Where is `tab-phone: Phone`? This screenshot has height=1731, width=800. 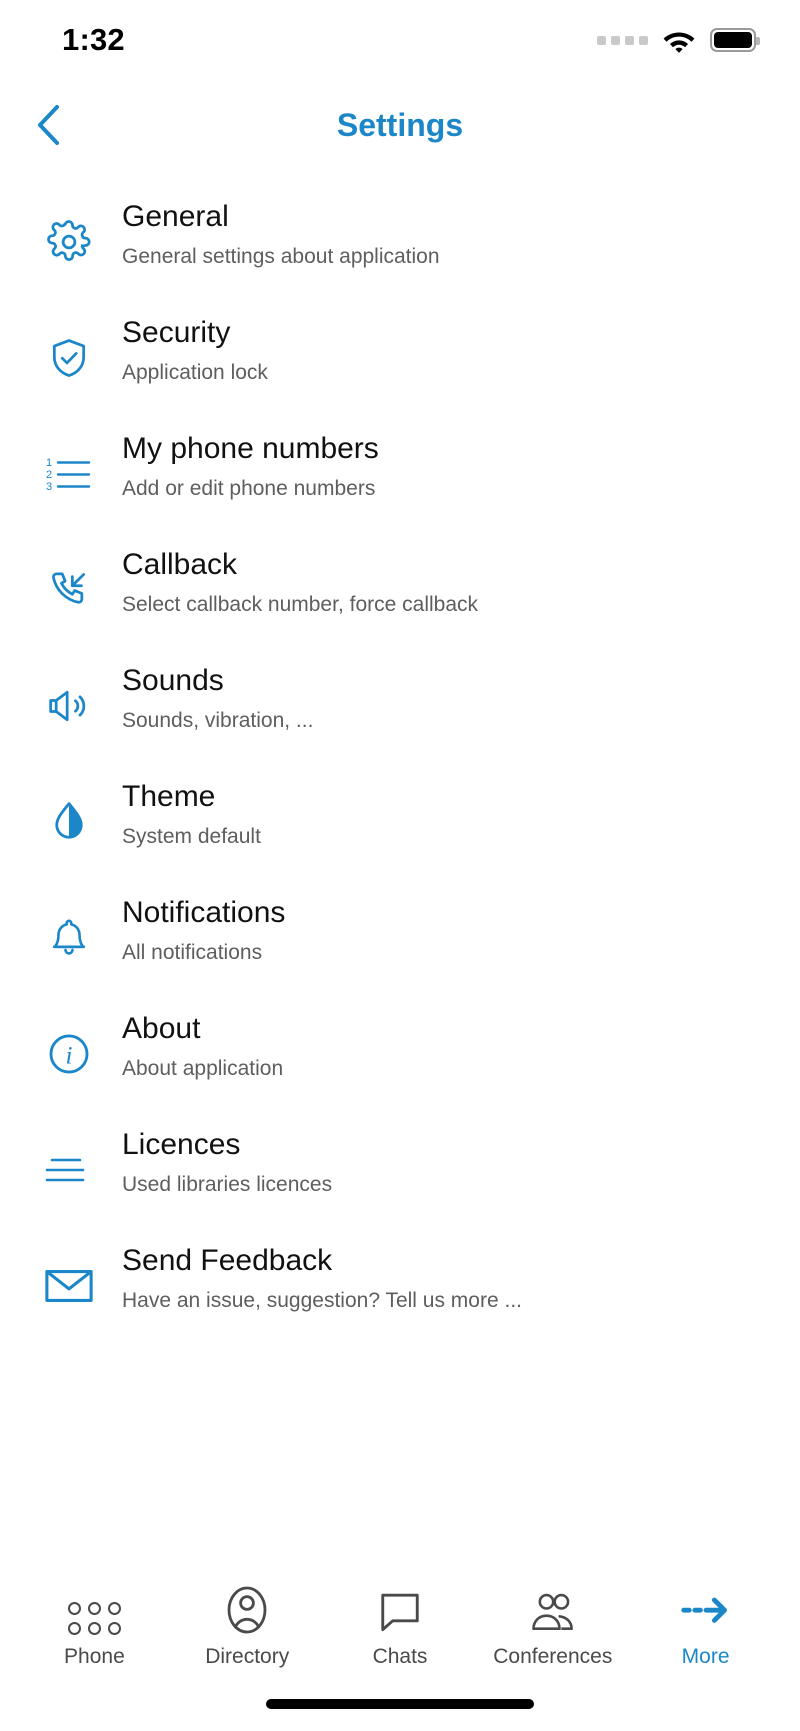 tab-phone: Phone is located at coordinates (94, 1626).